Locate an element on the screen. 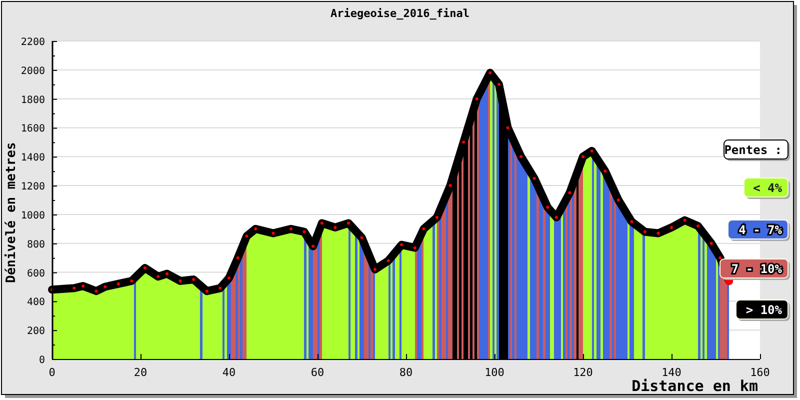 The width and height of the screenshot is (800, 400). tick-label: 80 is located at coordinates (406, 372).